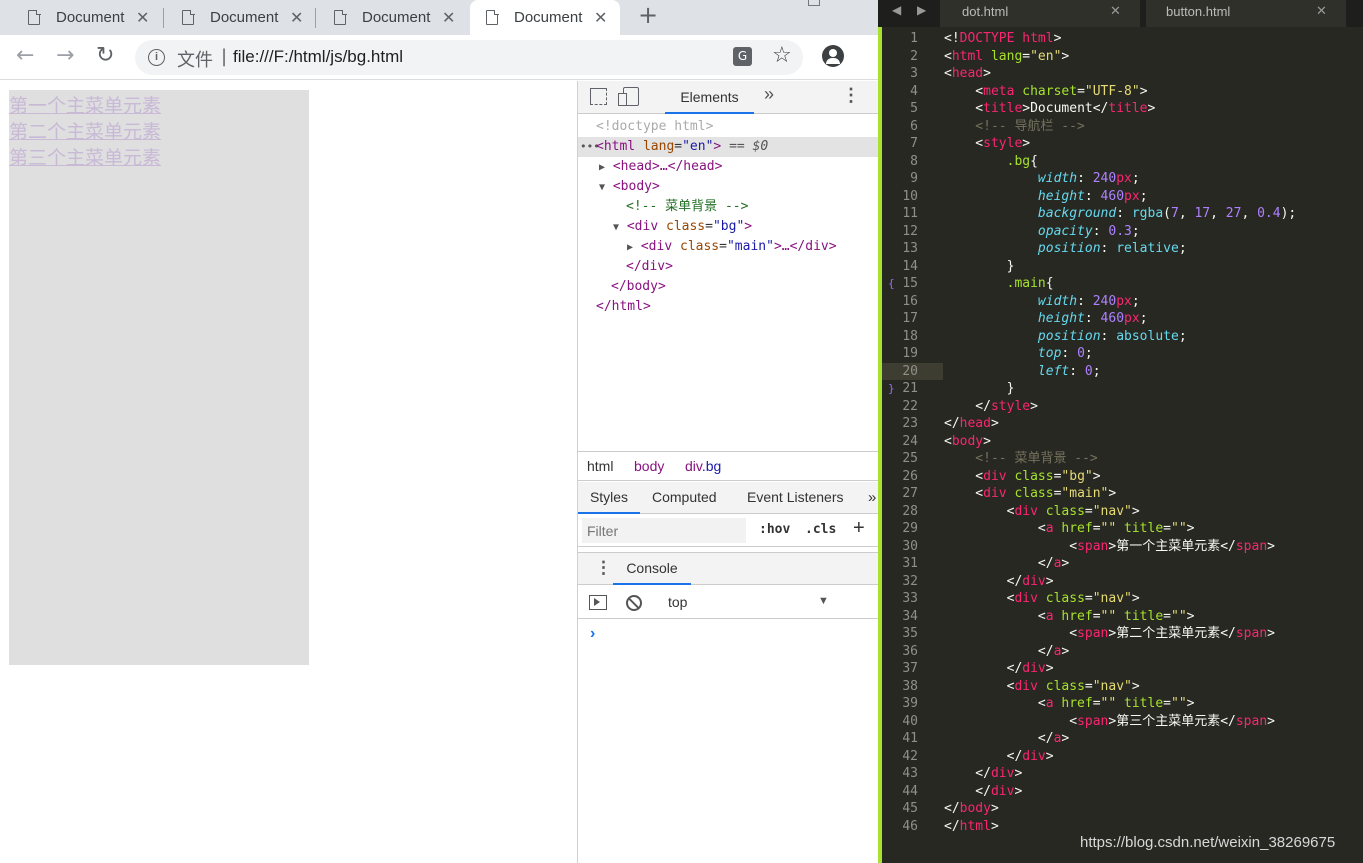 This screenshot has width=1363, height=863. I want to click on tab-console: Console, so click(652, 569).